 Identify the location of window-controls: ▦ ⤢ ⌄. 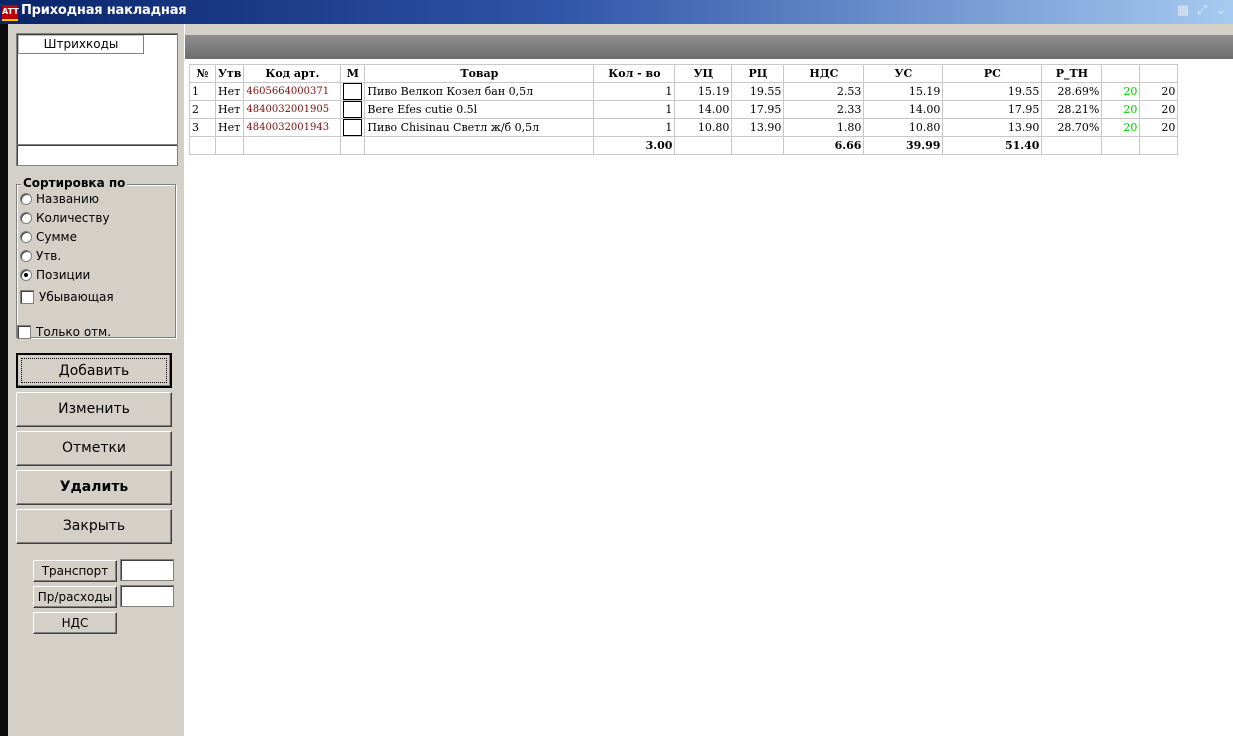
(1202, 11).